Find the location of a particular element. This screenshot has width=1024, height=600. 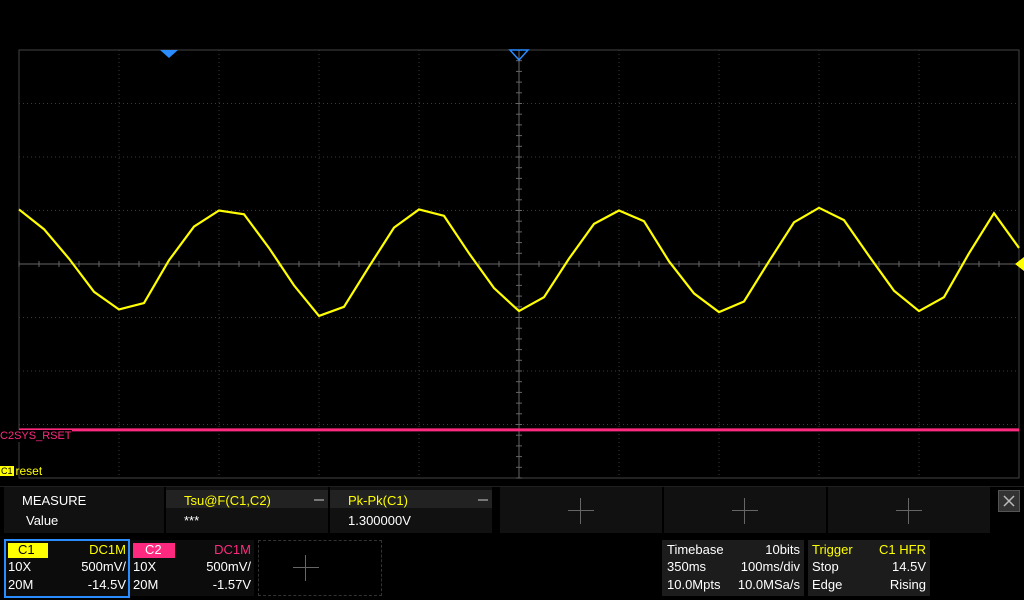

timebase-scale: 100ms/div is located at coordinates (770, 566).